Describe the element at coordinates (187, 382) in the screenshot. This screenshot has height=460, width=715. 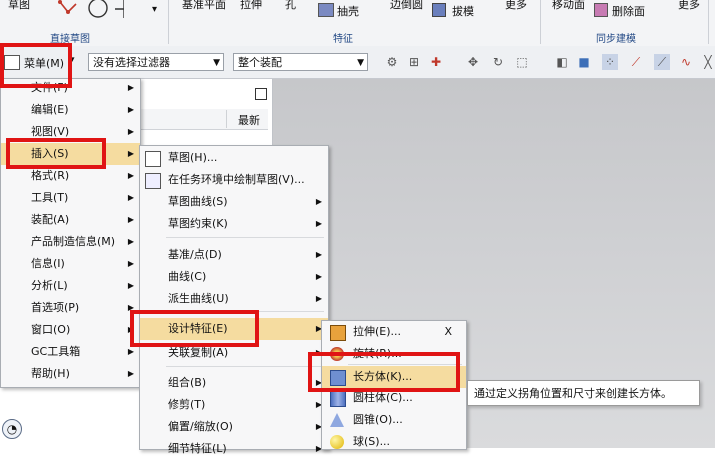
I see `insert-menu-item-label: 组合(B)` at that location.